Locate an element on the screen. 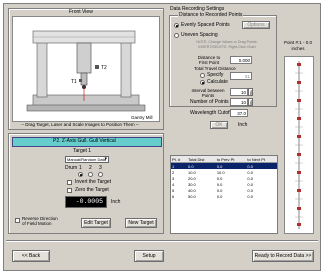  calculate-label: Calculate is located at coordinates (217, 82).